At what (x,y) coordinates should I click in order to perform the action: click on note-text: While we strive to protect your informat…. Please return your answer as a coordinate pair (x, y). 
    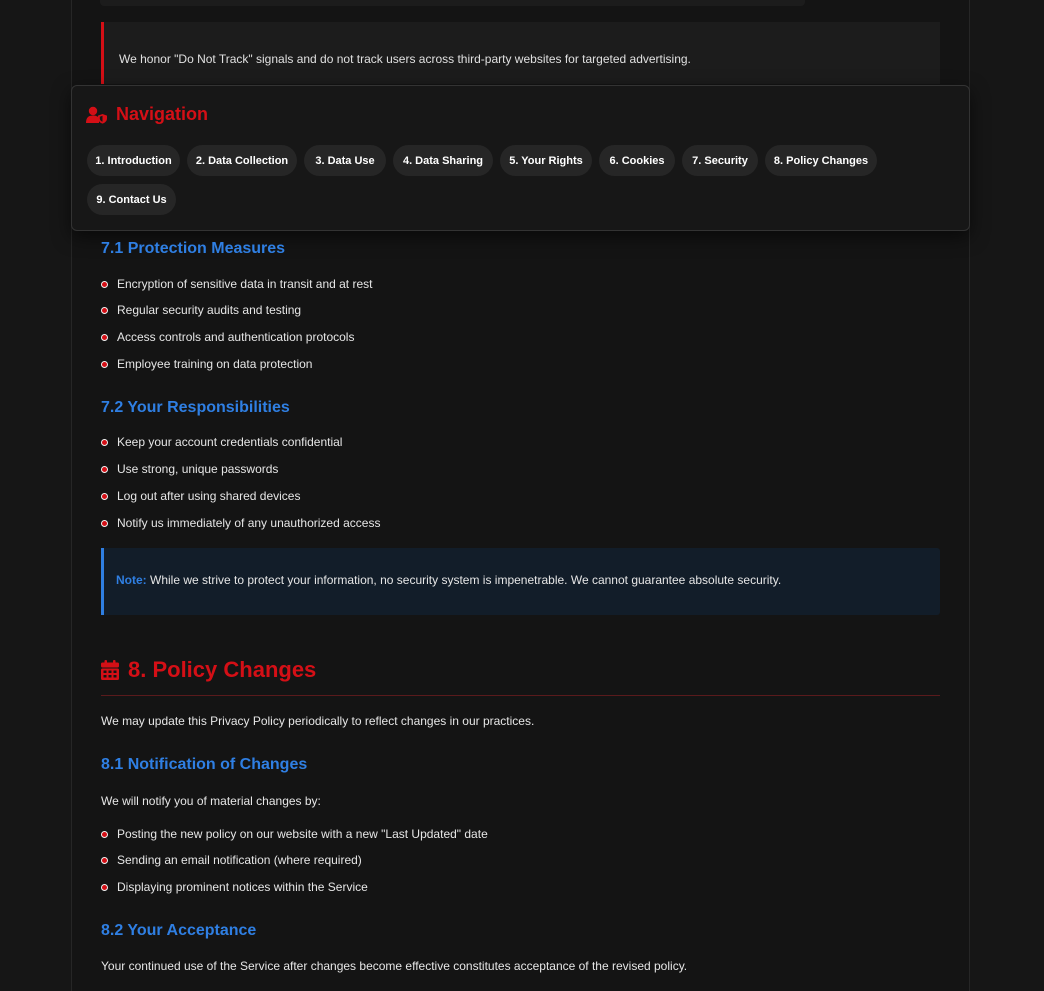
    Looking at the image, I should click on (464, 580).